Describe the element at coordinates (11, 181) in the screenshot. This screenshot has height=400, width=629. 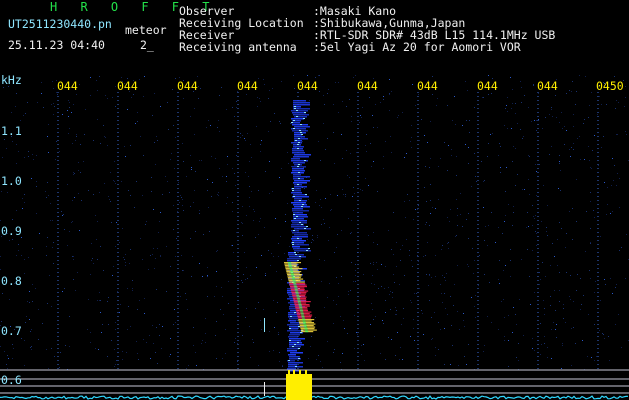
I see `y-tick-label: 1.0` at that location.